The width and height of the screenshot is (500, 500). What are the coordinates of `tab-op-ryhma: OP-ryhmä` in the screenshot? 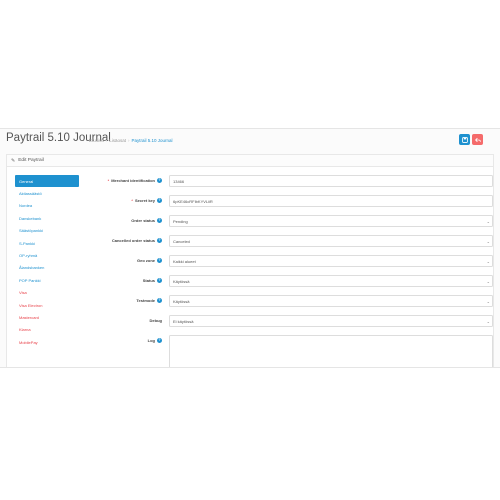 It's located at (47, 255).